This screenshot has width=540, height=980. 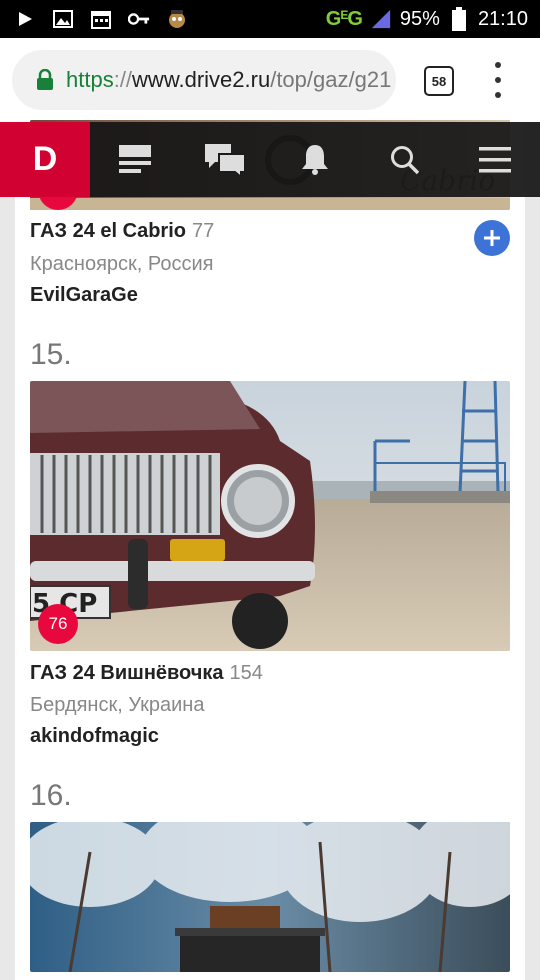 I want to click on clock: 21:10, so click(x=502, y=18).